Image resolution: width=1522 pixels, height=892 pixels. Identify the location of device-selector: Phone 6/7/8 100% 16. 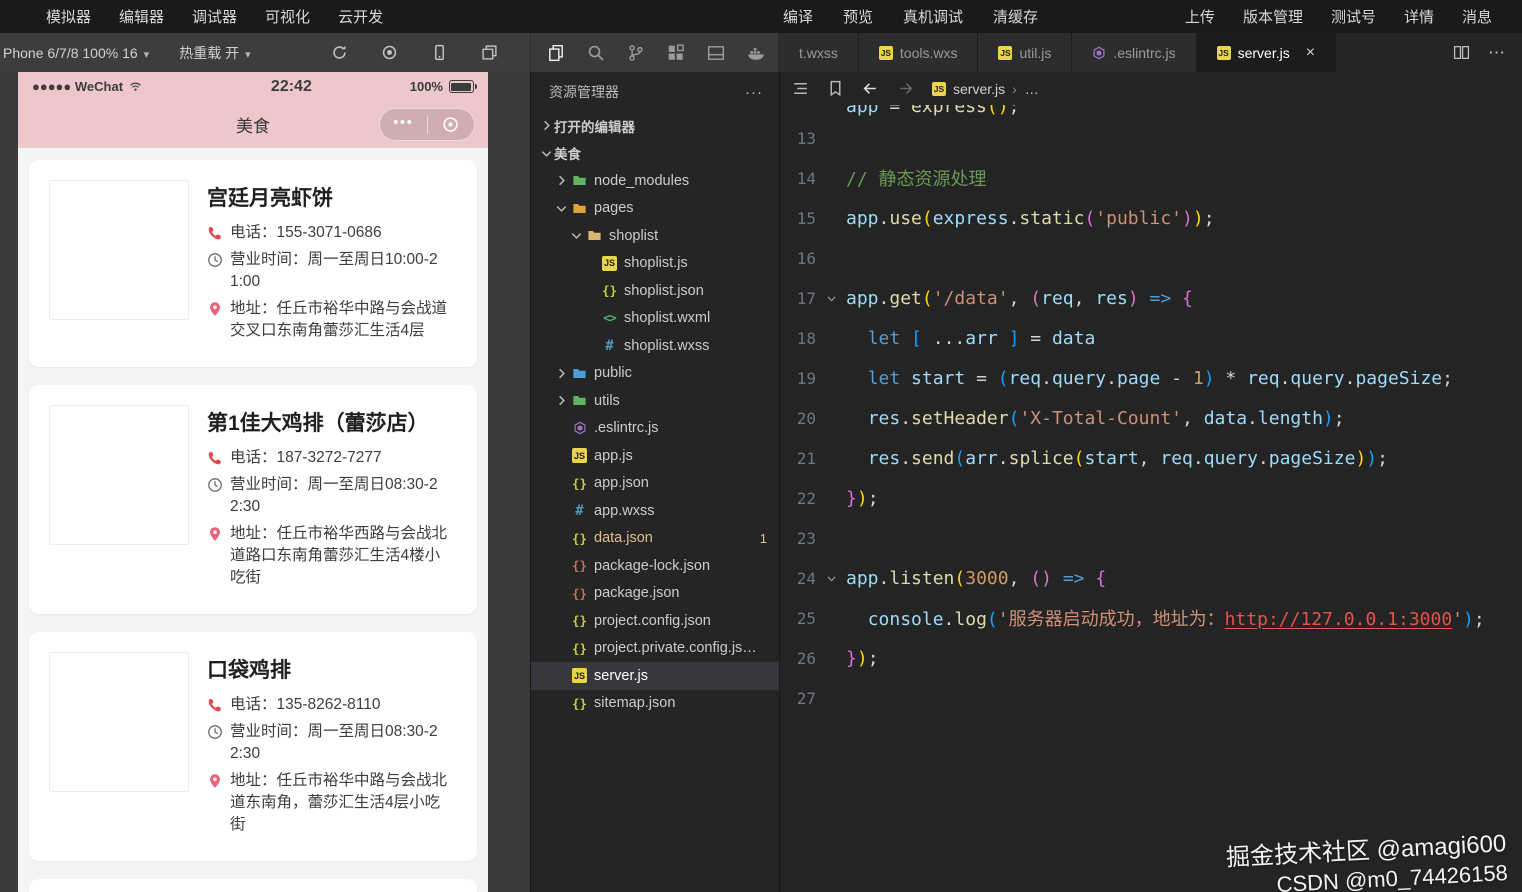
(76, 53).